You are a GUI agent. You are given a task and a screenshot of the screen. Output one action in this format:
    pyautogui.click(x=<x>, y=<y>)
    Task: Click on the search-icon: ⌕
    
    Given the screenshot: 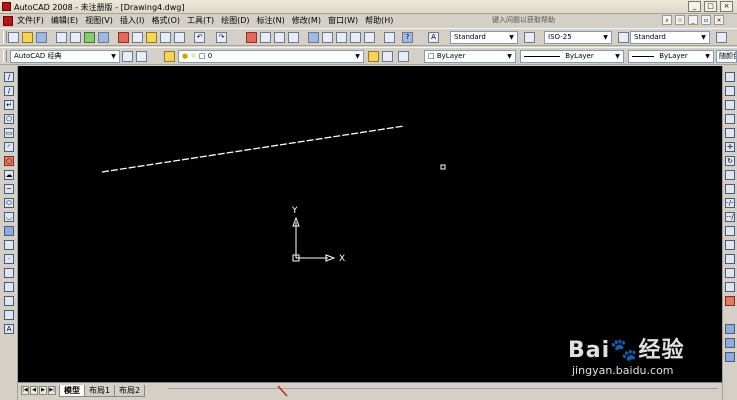 What is the action you would take?
    pyautogui.click(x=667, y=20)
    